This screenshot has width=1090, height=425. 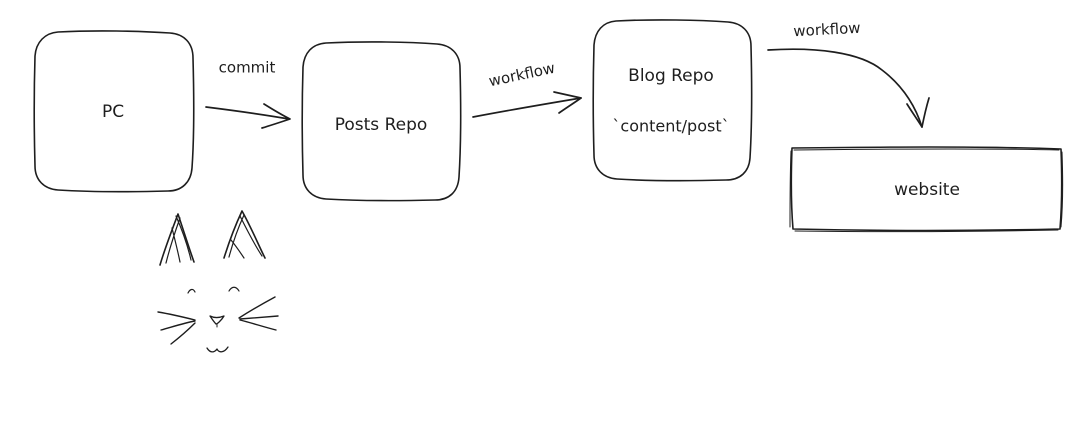 I want to click on cat-mouth, so click(x=217, y=349).